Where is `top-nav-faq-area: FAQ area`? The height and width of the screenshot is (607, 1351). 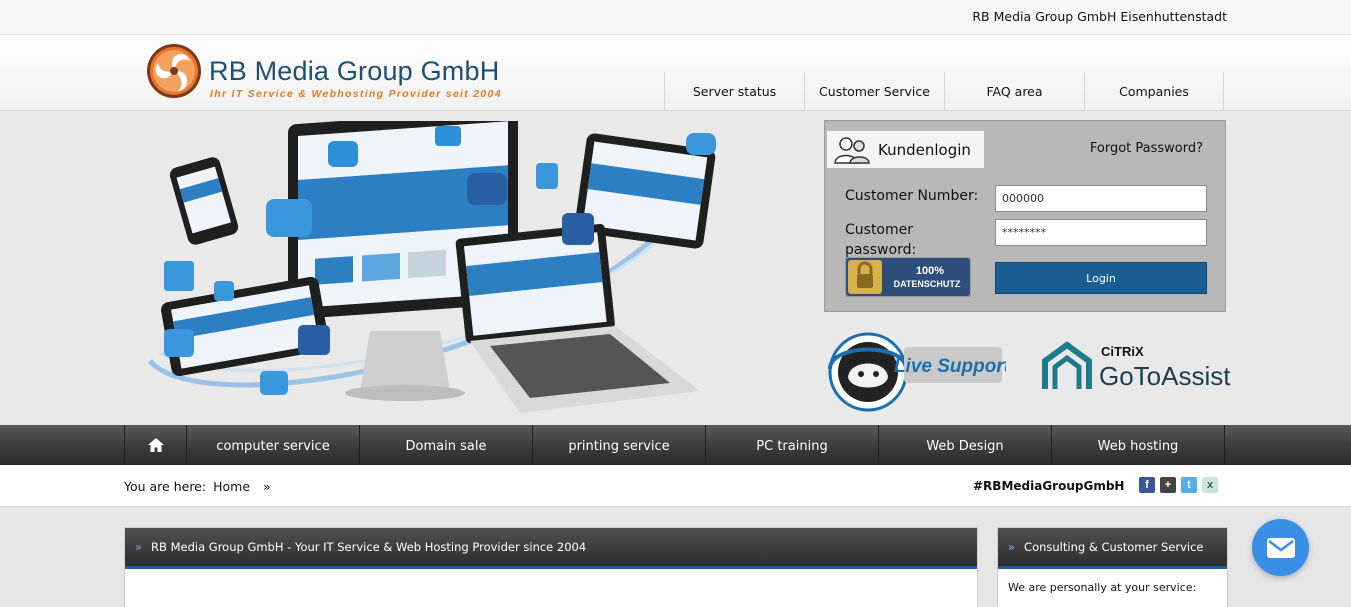
top-nav-faq-area: FAQ area is located at coordinates (1014, 91).